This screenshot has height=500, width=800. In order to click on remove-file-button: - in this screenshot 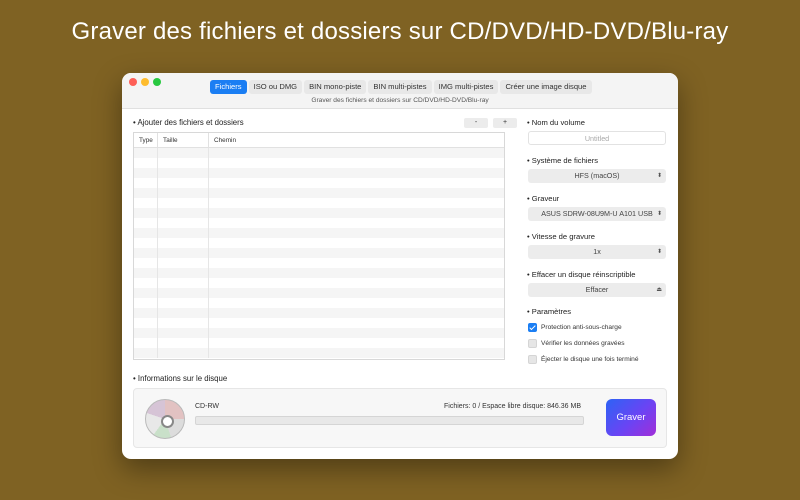, I will do `click(476, 123)`.